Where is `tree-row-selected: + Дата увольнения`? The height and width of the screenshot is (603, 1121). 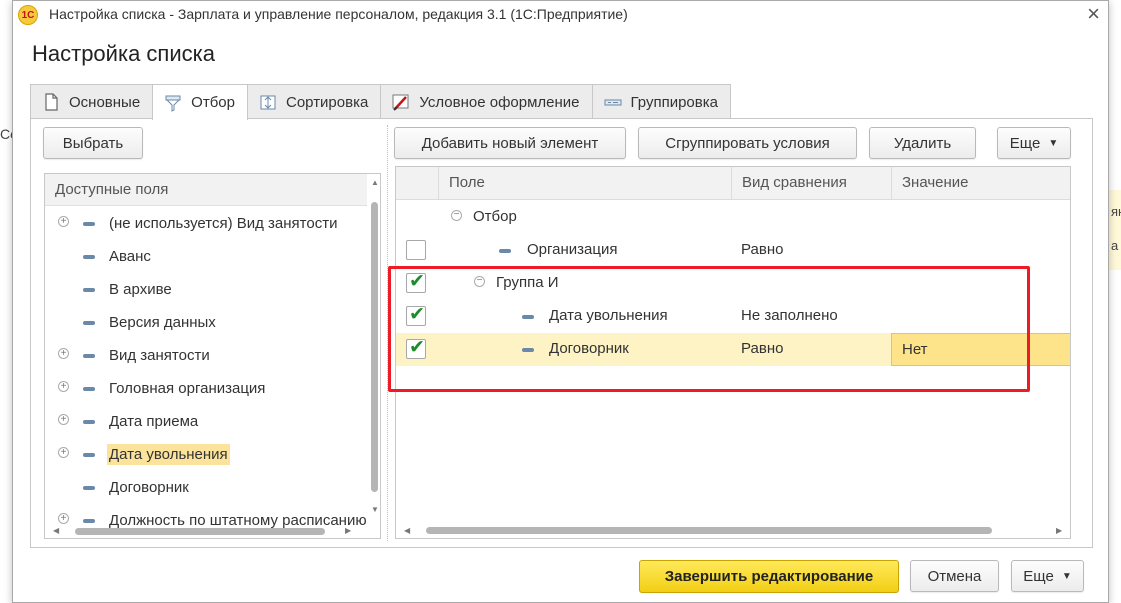
tree-row-selected: + Дата увольнения is located at coordinates (206, 454).